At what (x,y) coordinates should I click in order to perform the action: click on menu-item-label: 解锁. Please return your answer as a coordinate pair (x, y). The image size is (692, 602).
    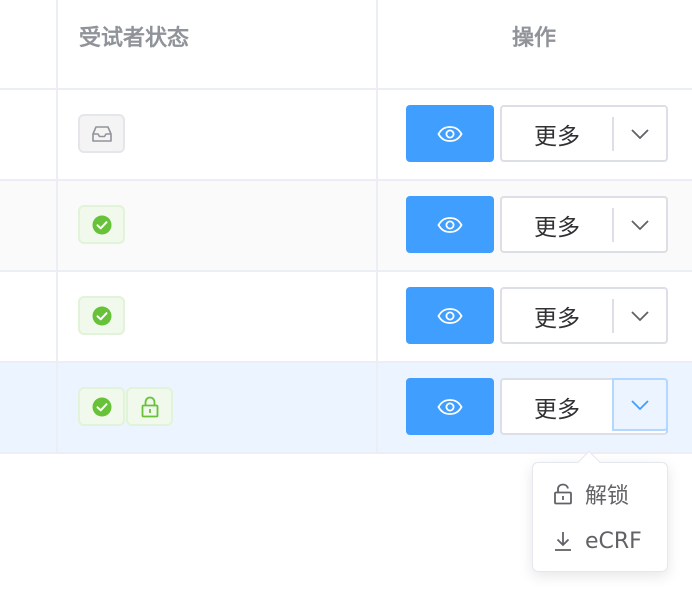
    Looking at the image, I should click on (607, 496).